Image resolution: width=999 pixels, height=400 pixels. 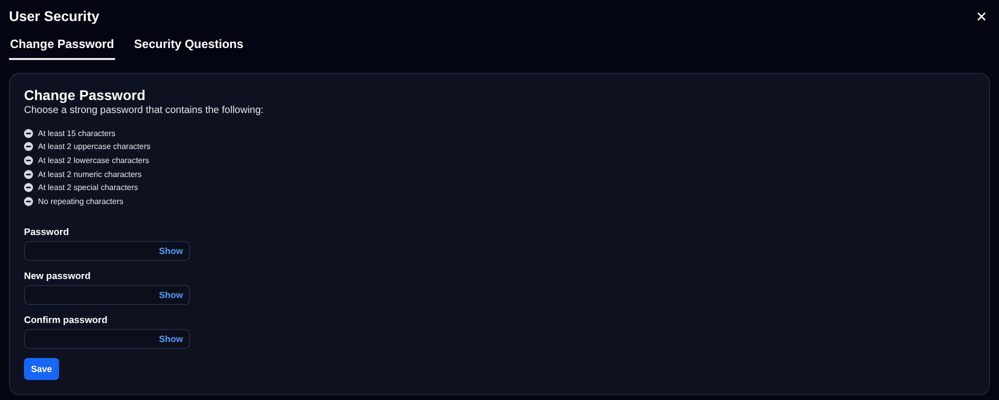 What do you see at coordinates (77, 133) in the screenshot?
I see `requirement-text: At least 15 characters` at bounding box center [77, 133].